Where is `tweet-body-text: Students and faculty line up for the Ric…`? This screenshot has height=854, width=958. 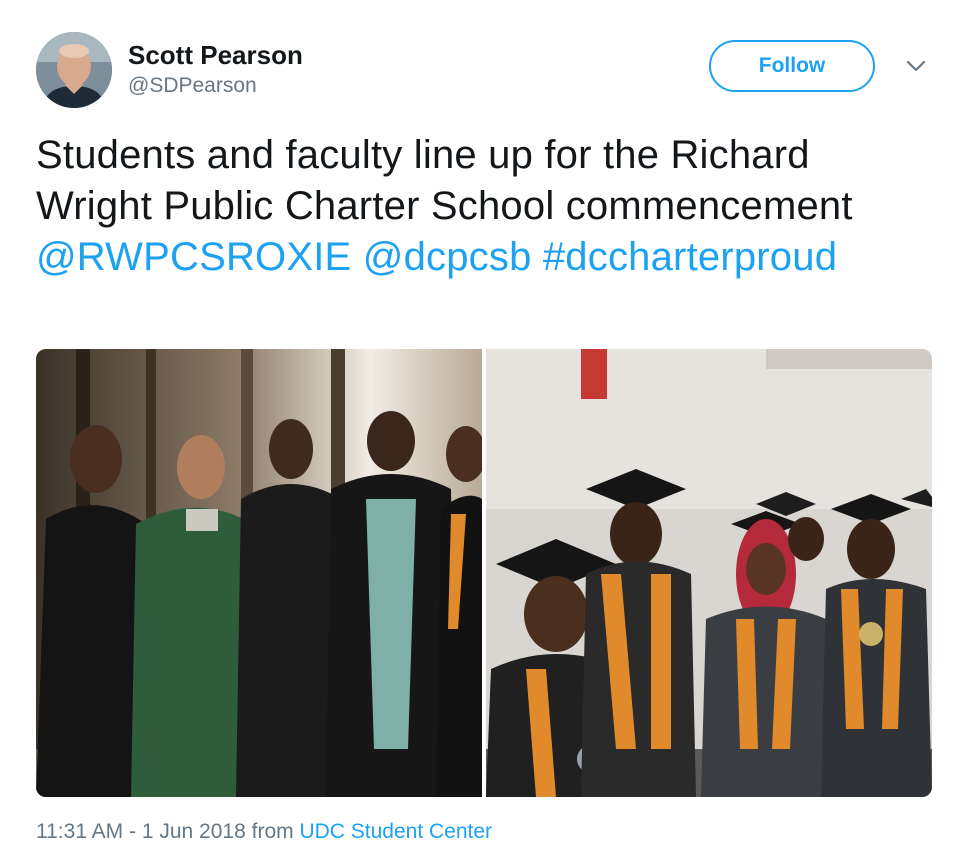
tweet-body-text: Students and faculty line up for the Ric… is located at coordinates (444, 180).